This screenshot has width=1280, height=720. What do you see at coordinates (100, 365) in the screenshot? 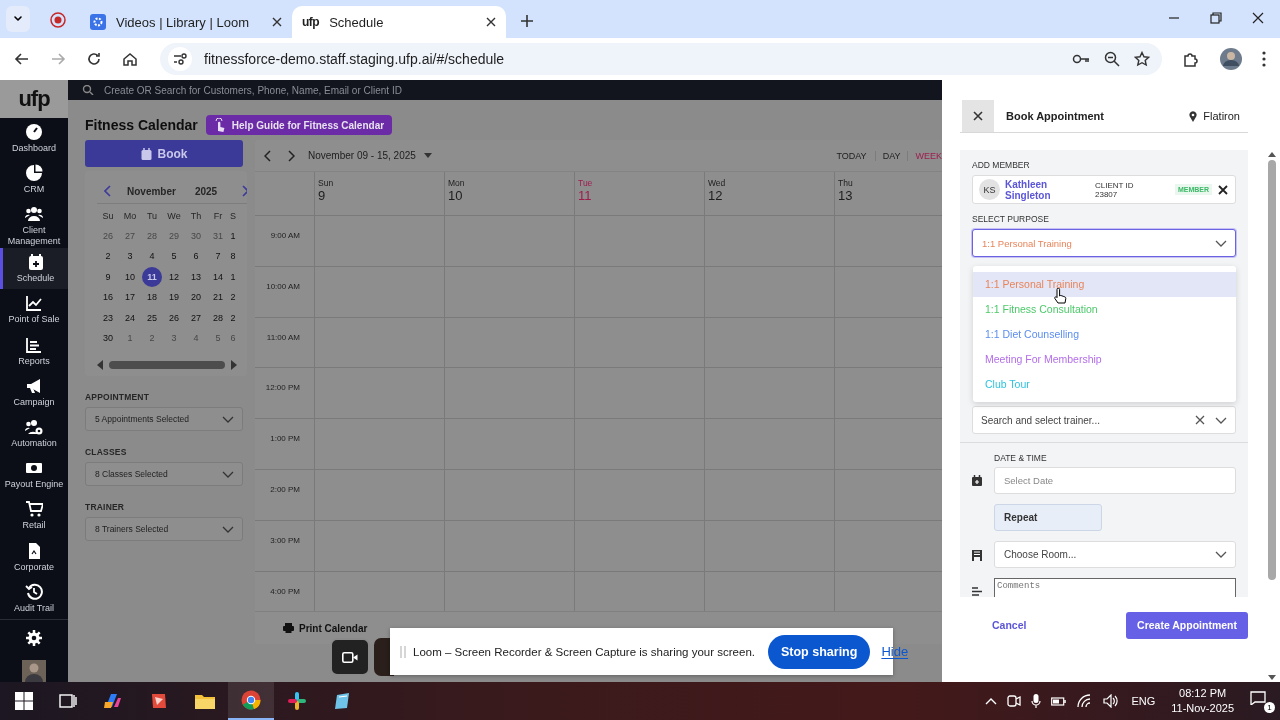
I see `scroll-left-icon` at bounding box center [100, 365].